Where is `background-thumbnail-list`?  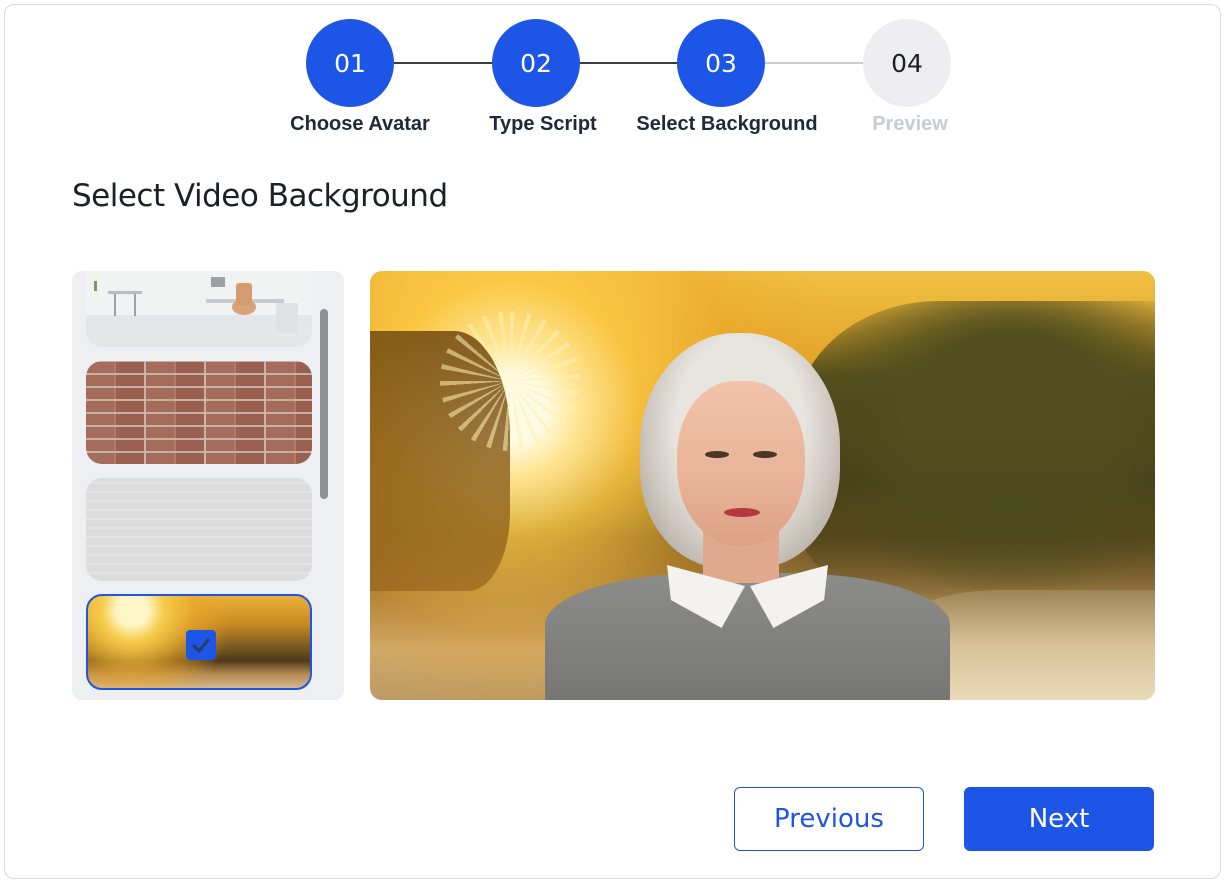
background-thumbnail-list is located at coordinates (208, 485).